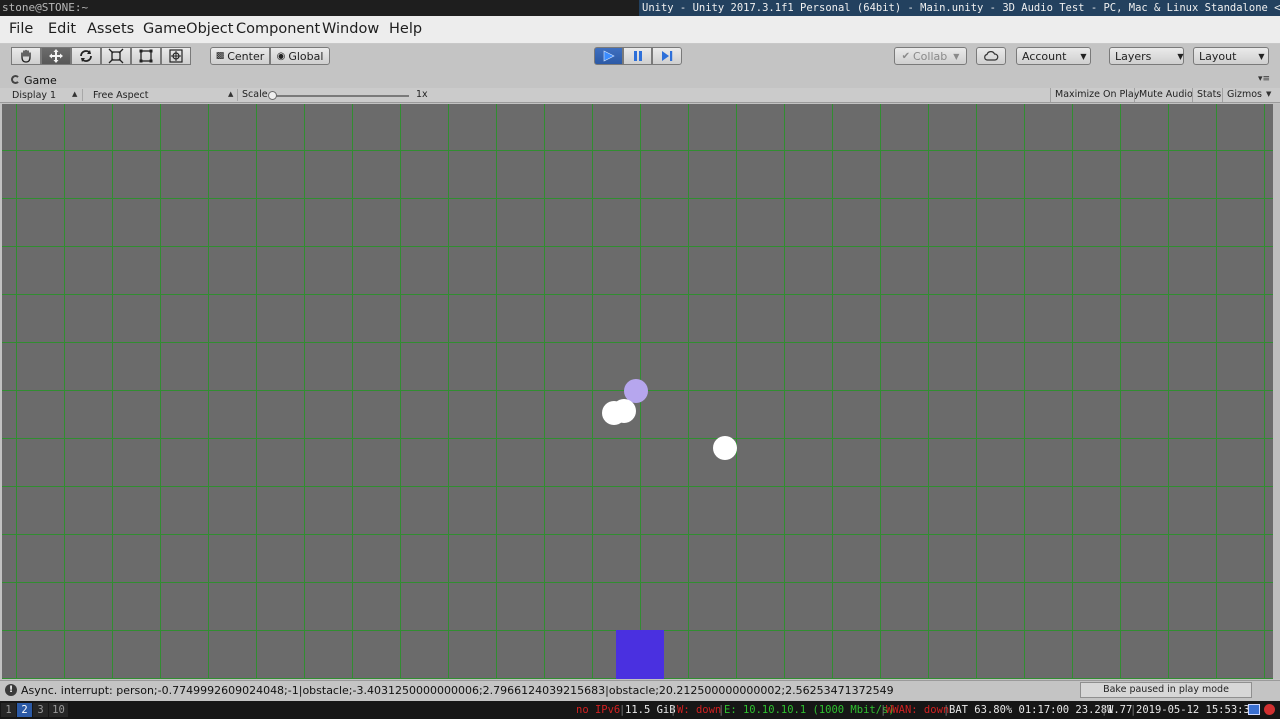 The image size is (1280, 719). I want to click on scale-tool-button, so click(116, 56).